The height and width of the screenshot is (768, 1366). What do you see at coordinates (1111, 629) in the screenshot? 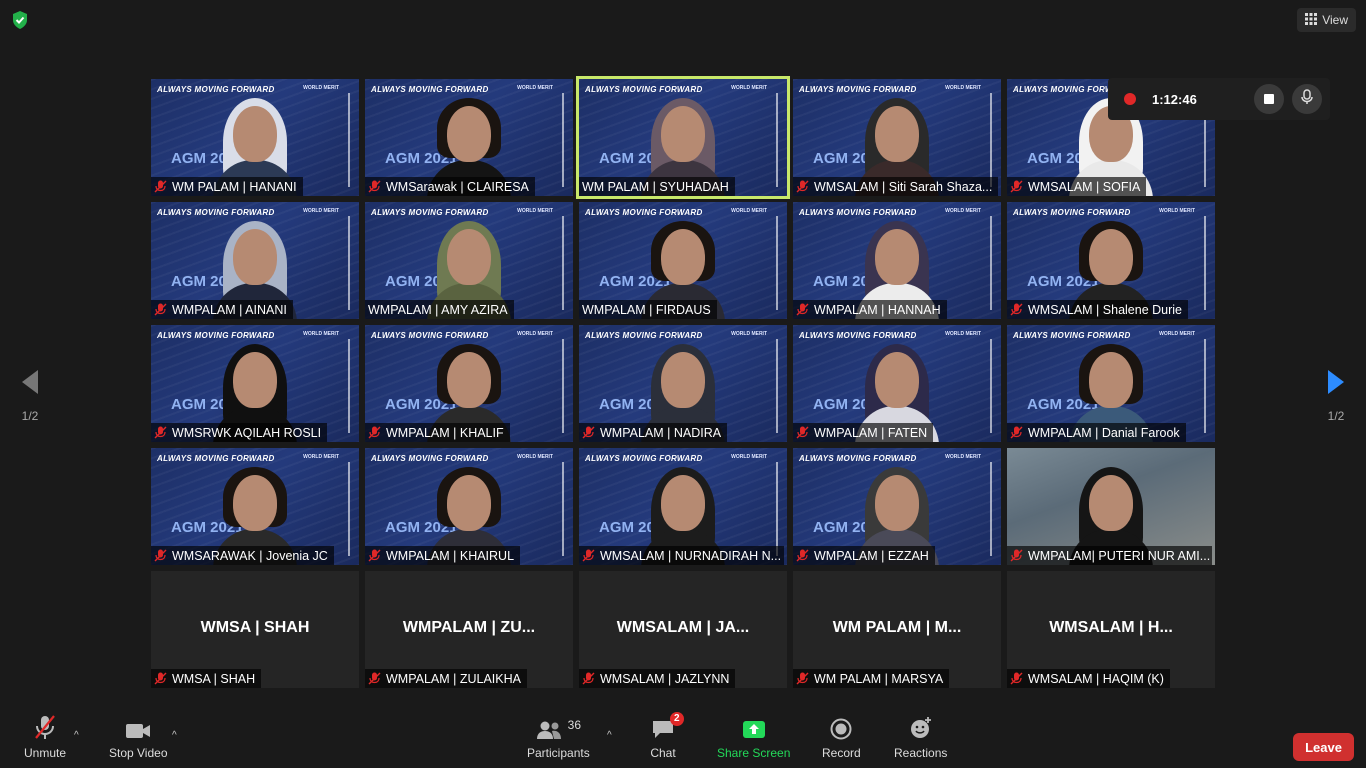
I see `video-tile-off: WMSALAM | H... WMSALAM | HAQIM (K)` at bounding box center [1111, 629].